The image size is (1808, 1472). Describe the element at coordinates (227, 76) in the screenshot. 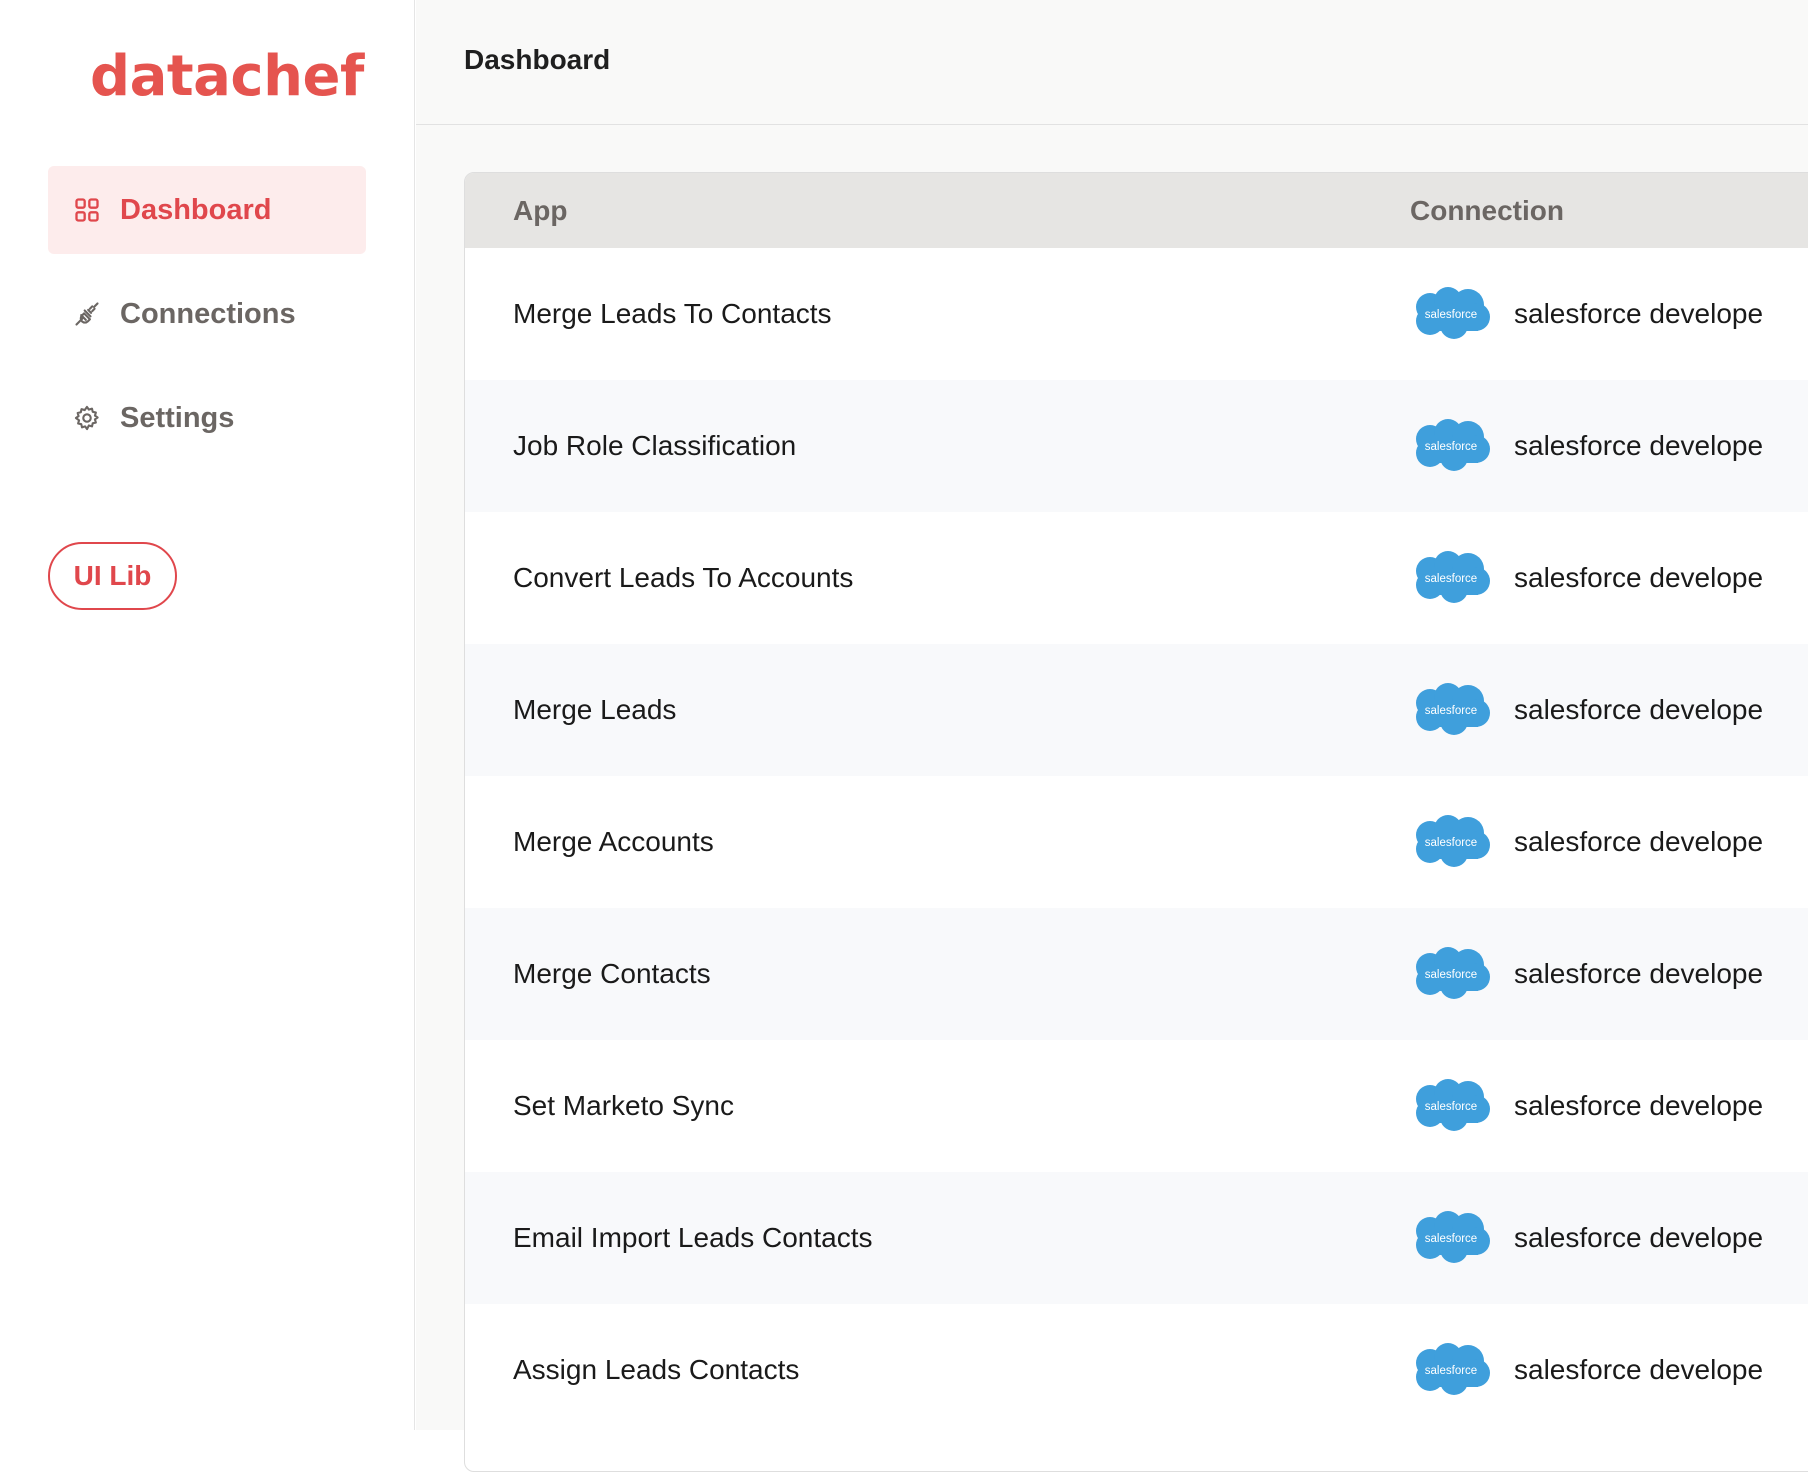

I see `datachef-logo: datachef` at that location.